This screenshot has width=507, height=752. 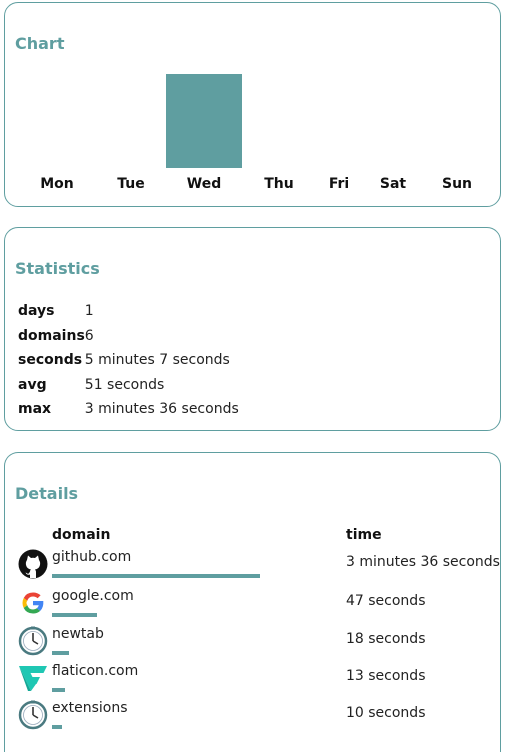 What do you see at coordinates (252, 681) in the screenshot?
I see `domain-row: flaticon.com 13 seconds` at bounding box center [252, 681].